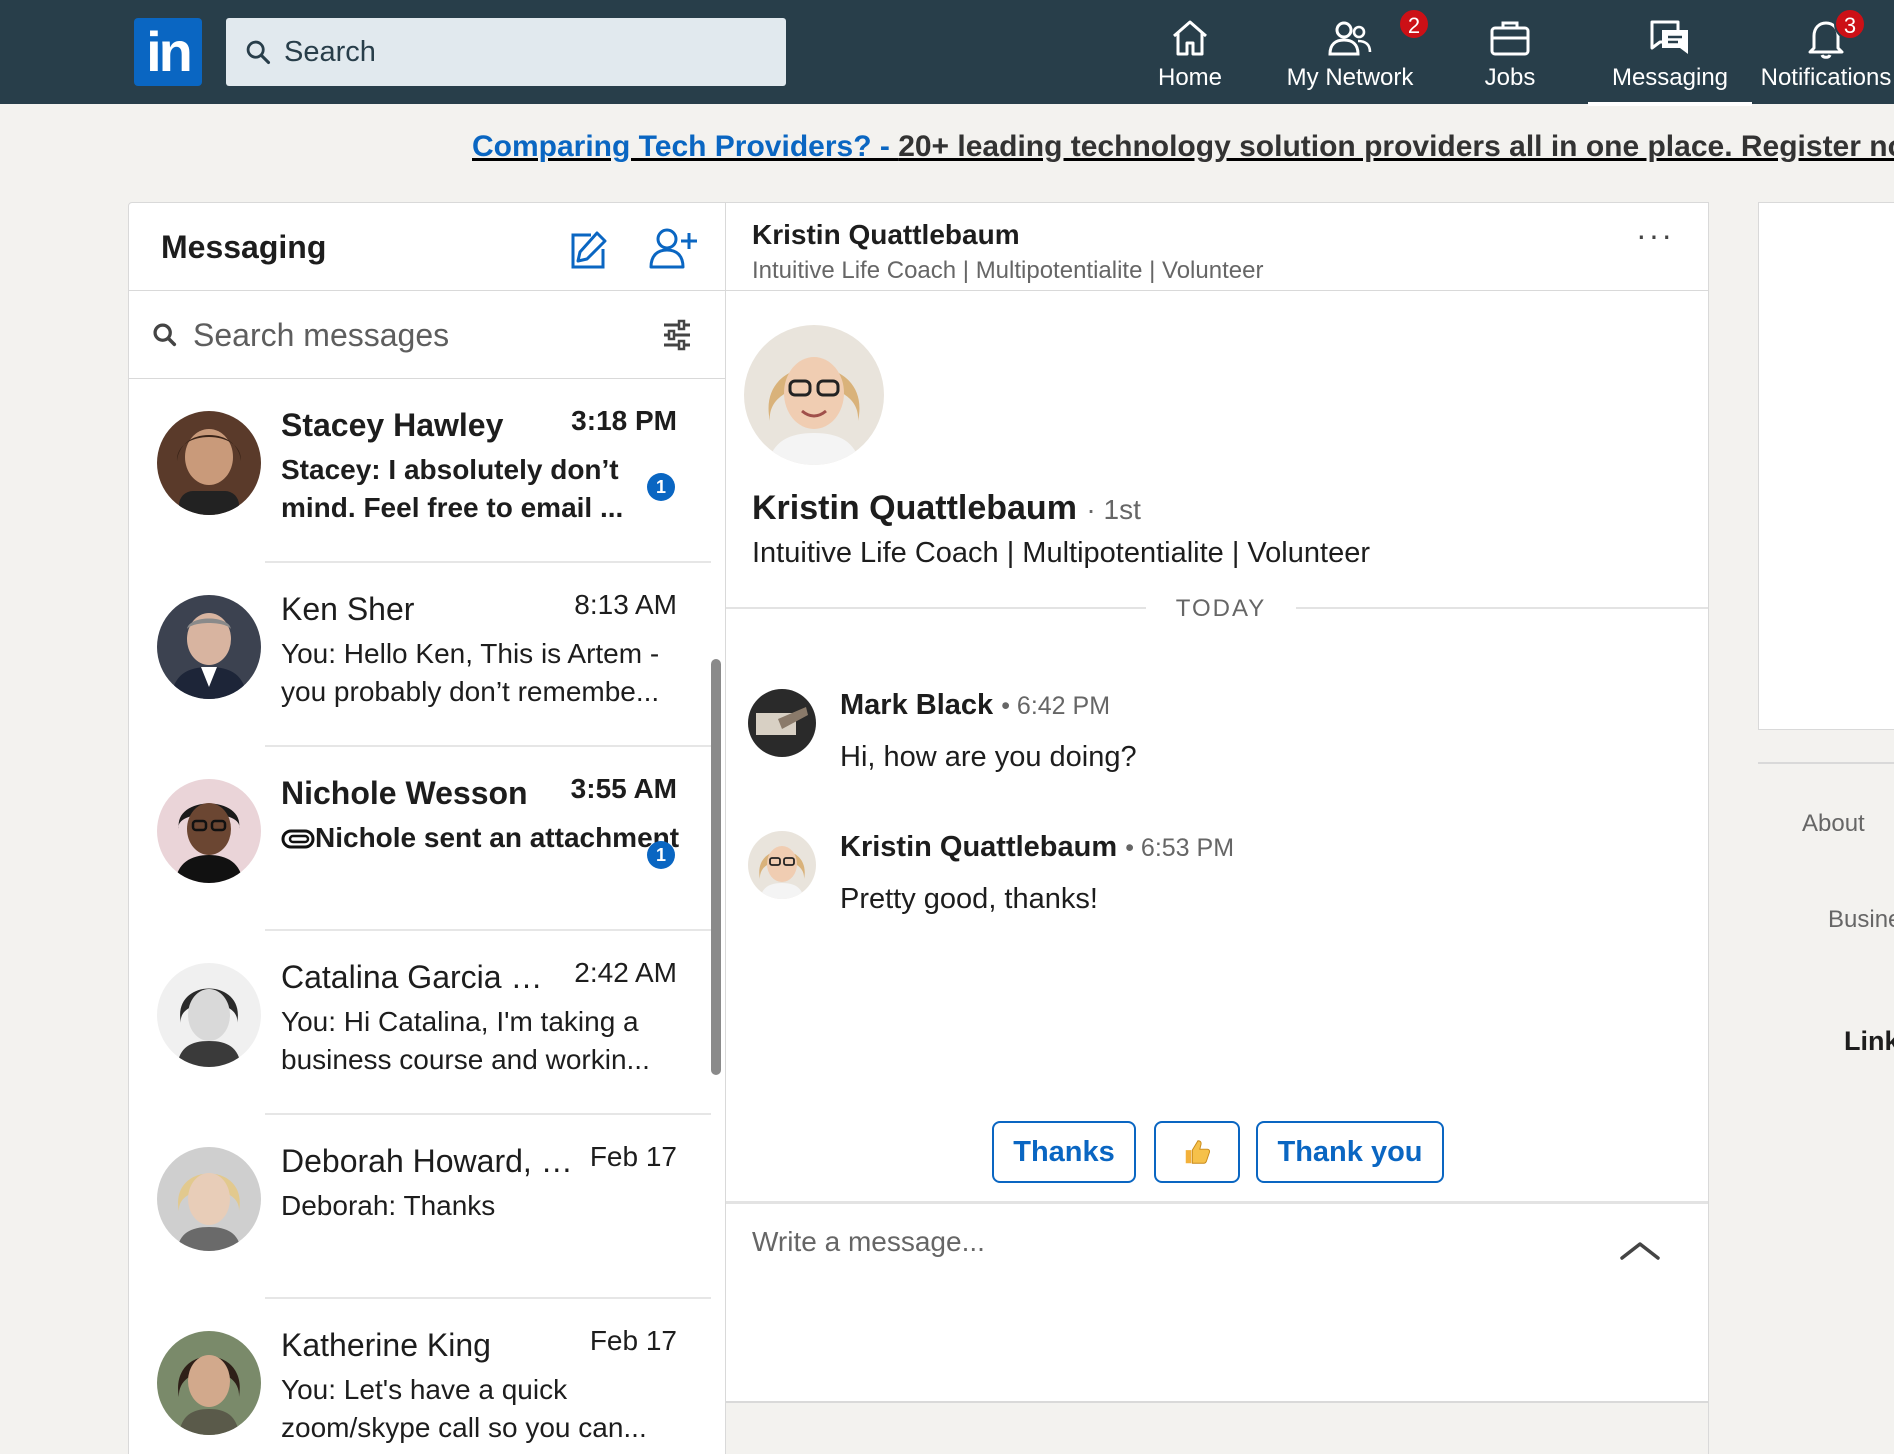 Image resolution: width=1894 pixels, height=1454 pixels. What do you see at coordinates (624, 420) in the screenshot?
I see `conversation-time: 3:18 PM` at bounding box center [624, 420].